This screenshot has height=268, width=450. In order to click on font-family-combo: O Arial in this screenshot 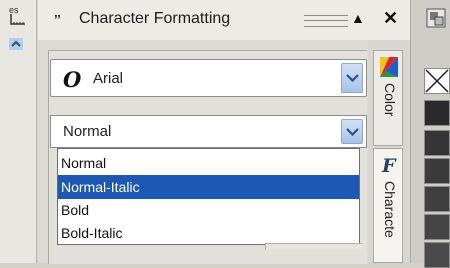, I will do `click(208, 78)`.